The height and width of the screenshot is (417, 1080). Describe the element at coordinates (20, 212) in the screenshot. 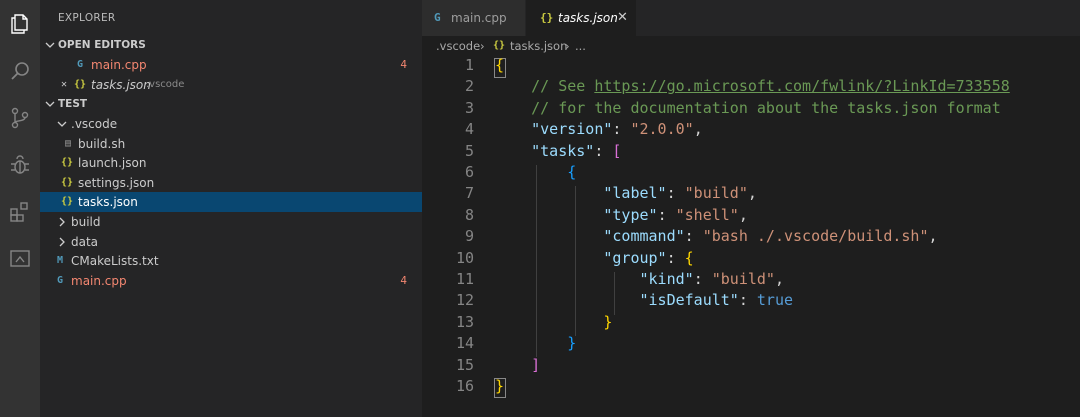

I see `extensions-icon` at that location.